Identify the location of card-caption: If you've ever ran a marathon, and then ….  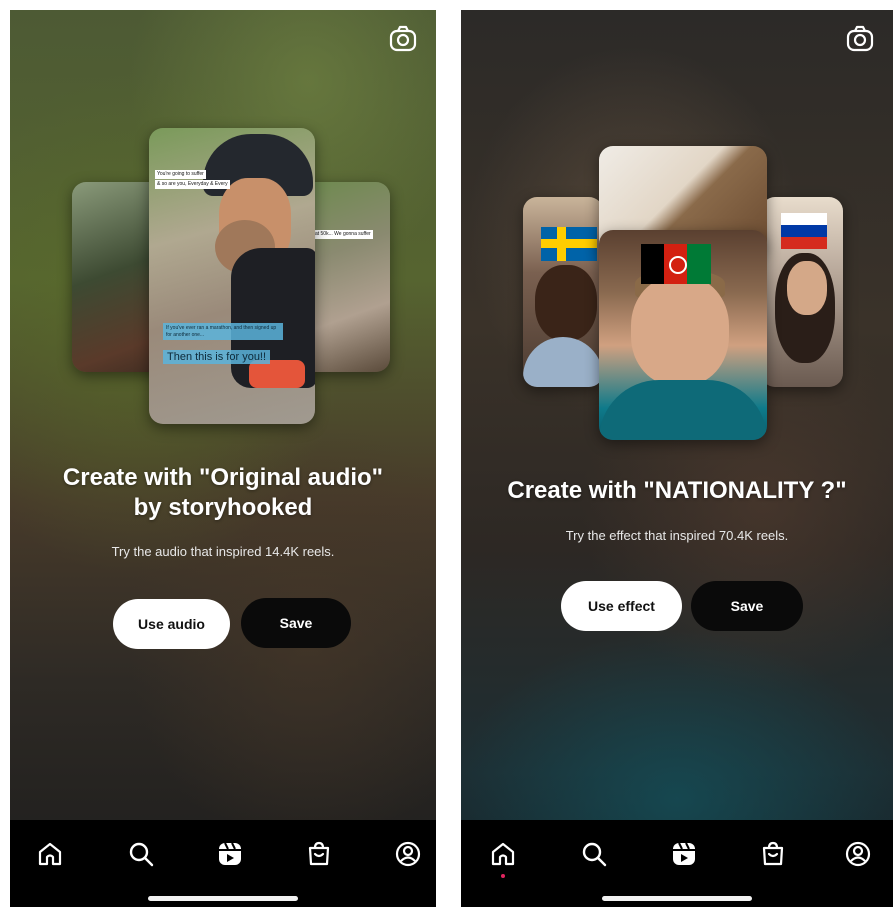
(223, 331).